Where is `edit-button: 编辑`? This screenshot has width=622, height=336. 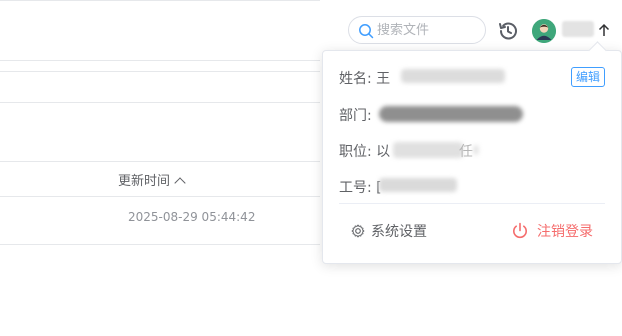 edit-button: 编辑 is located at coordinates (588, 77).